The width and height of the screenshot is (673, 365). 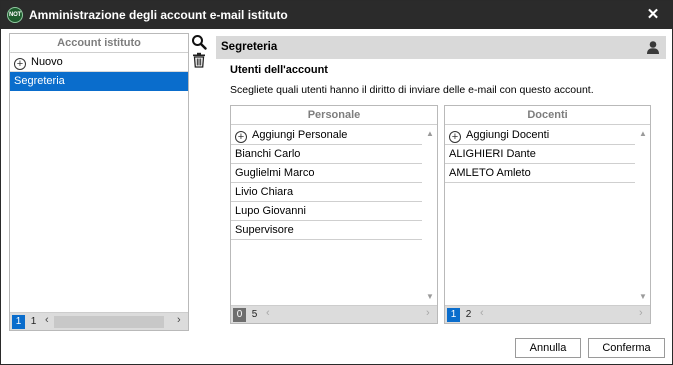 What do you see at coordinates (334, 314) in the screenshot?
I see `personale-list-footer: 0 5 ‹ ›` at bounding box center [334, 314].